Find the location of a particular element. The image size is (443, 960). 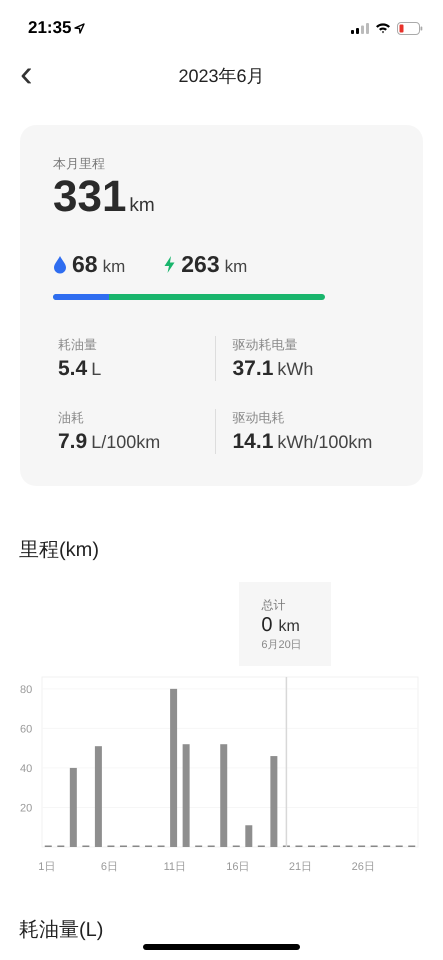

stat-value: 5.4 is located at coordinates (73, 369).